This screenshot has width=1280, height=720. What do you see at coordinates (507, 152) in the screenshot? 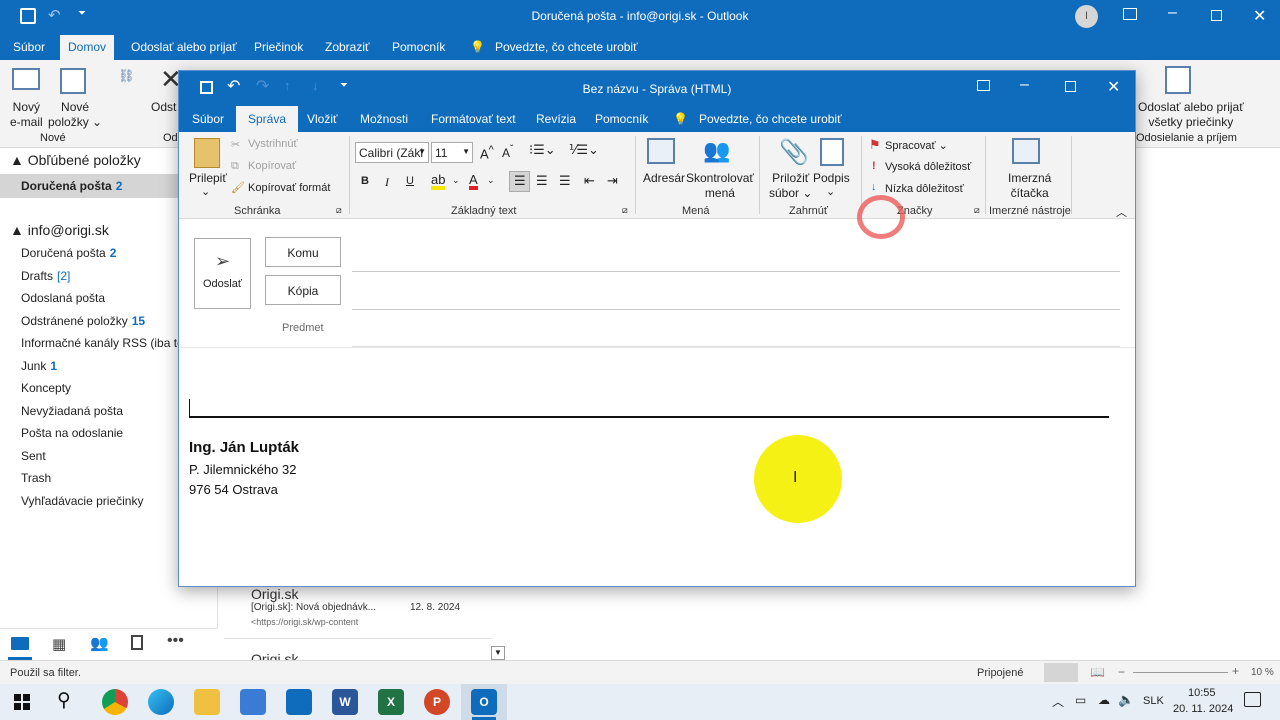
I see `shrink-font-icon: Aˇ` at bounding box center [507, 152].